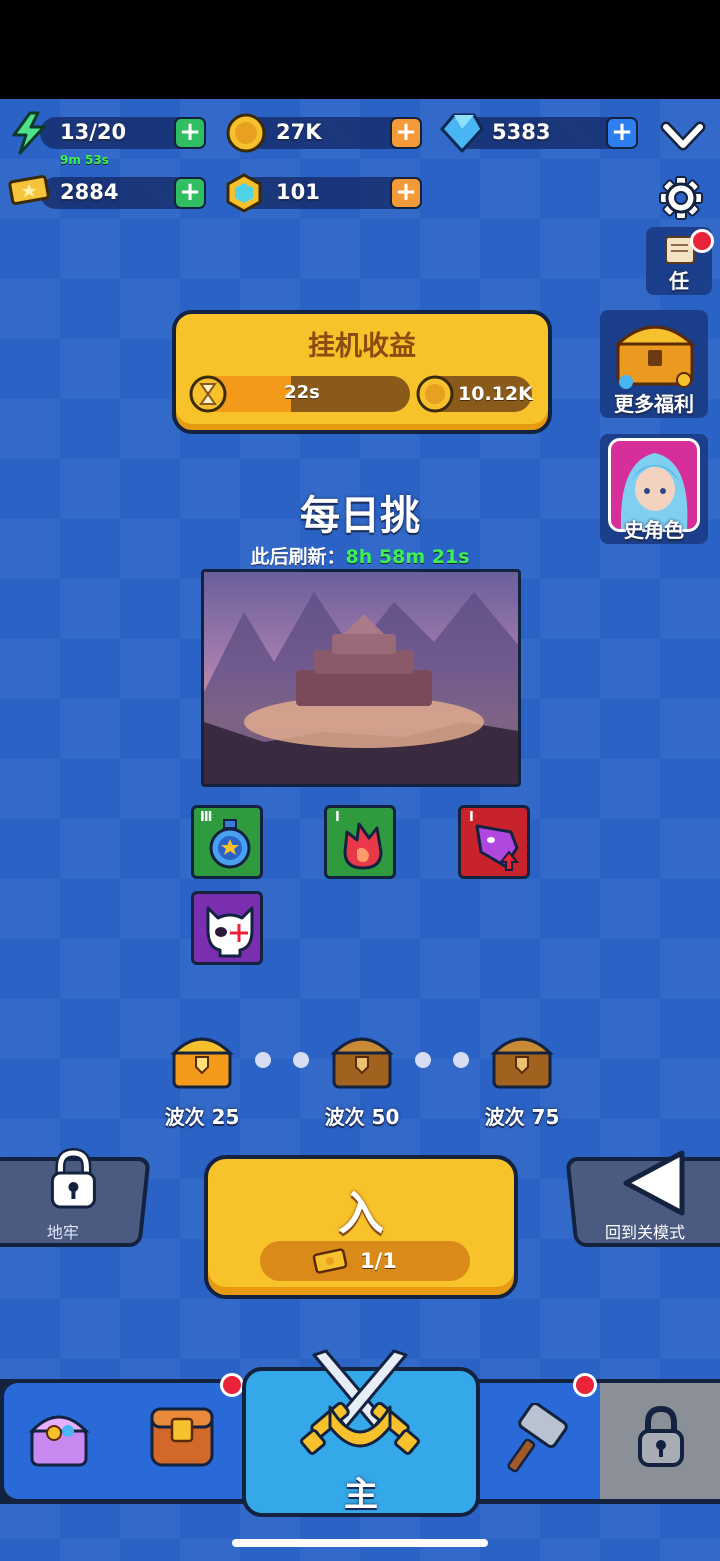 The height and width of the screenshot is (1561, 720). What do you see at coordinates (521, 132) in the screenshot?
I see `gems-value: 5383` at bounding box center [521, 132].